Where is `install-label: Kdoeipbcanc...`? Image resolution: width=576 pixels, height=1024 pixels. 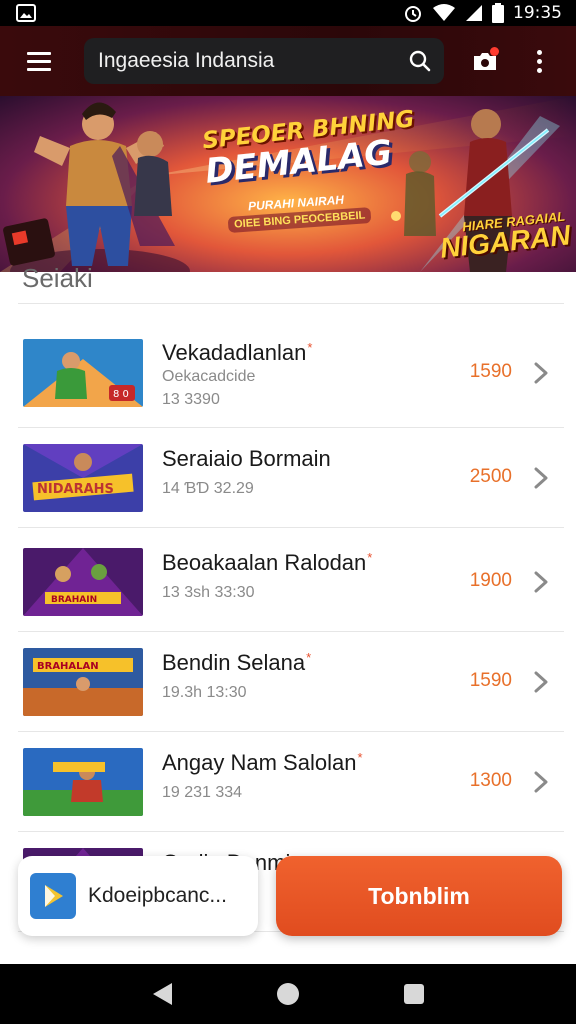 install-label: Kdoeipbcanc... is located at coordinates (157, 895).